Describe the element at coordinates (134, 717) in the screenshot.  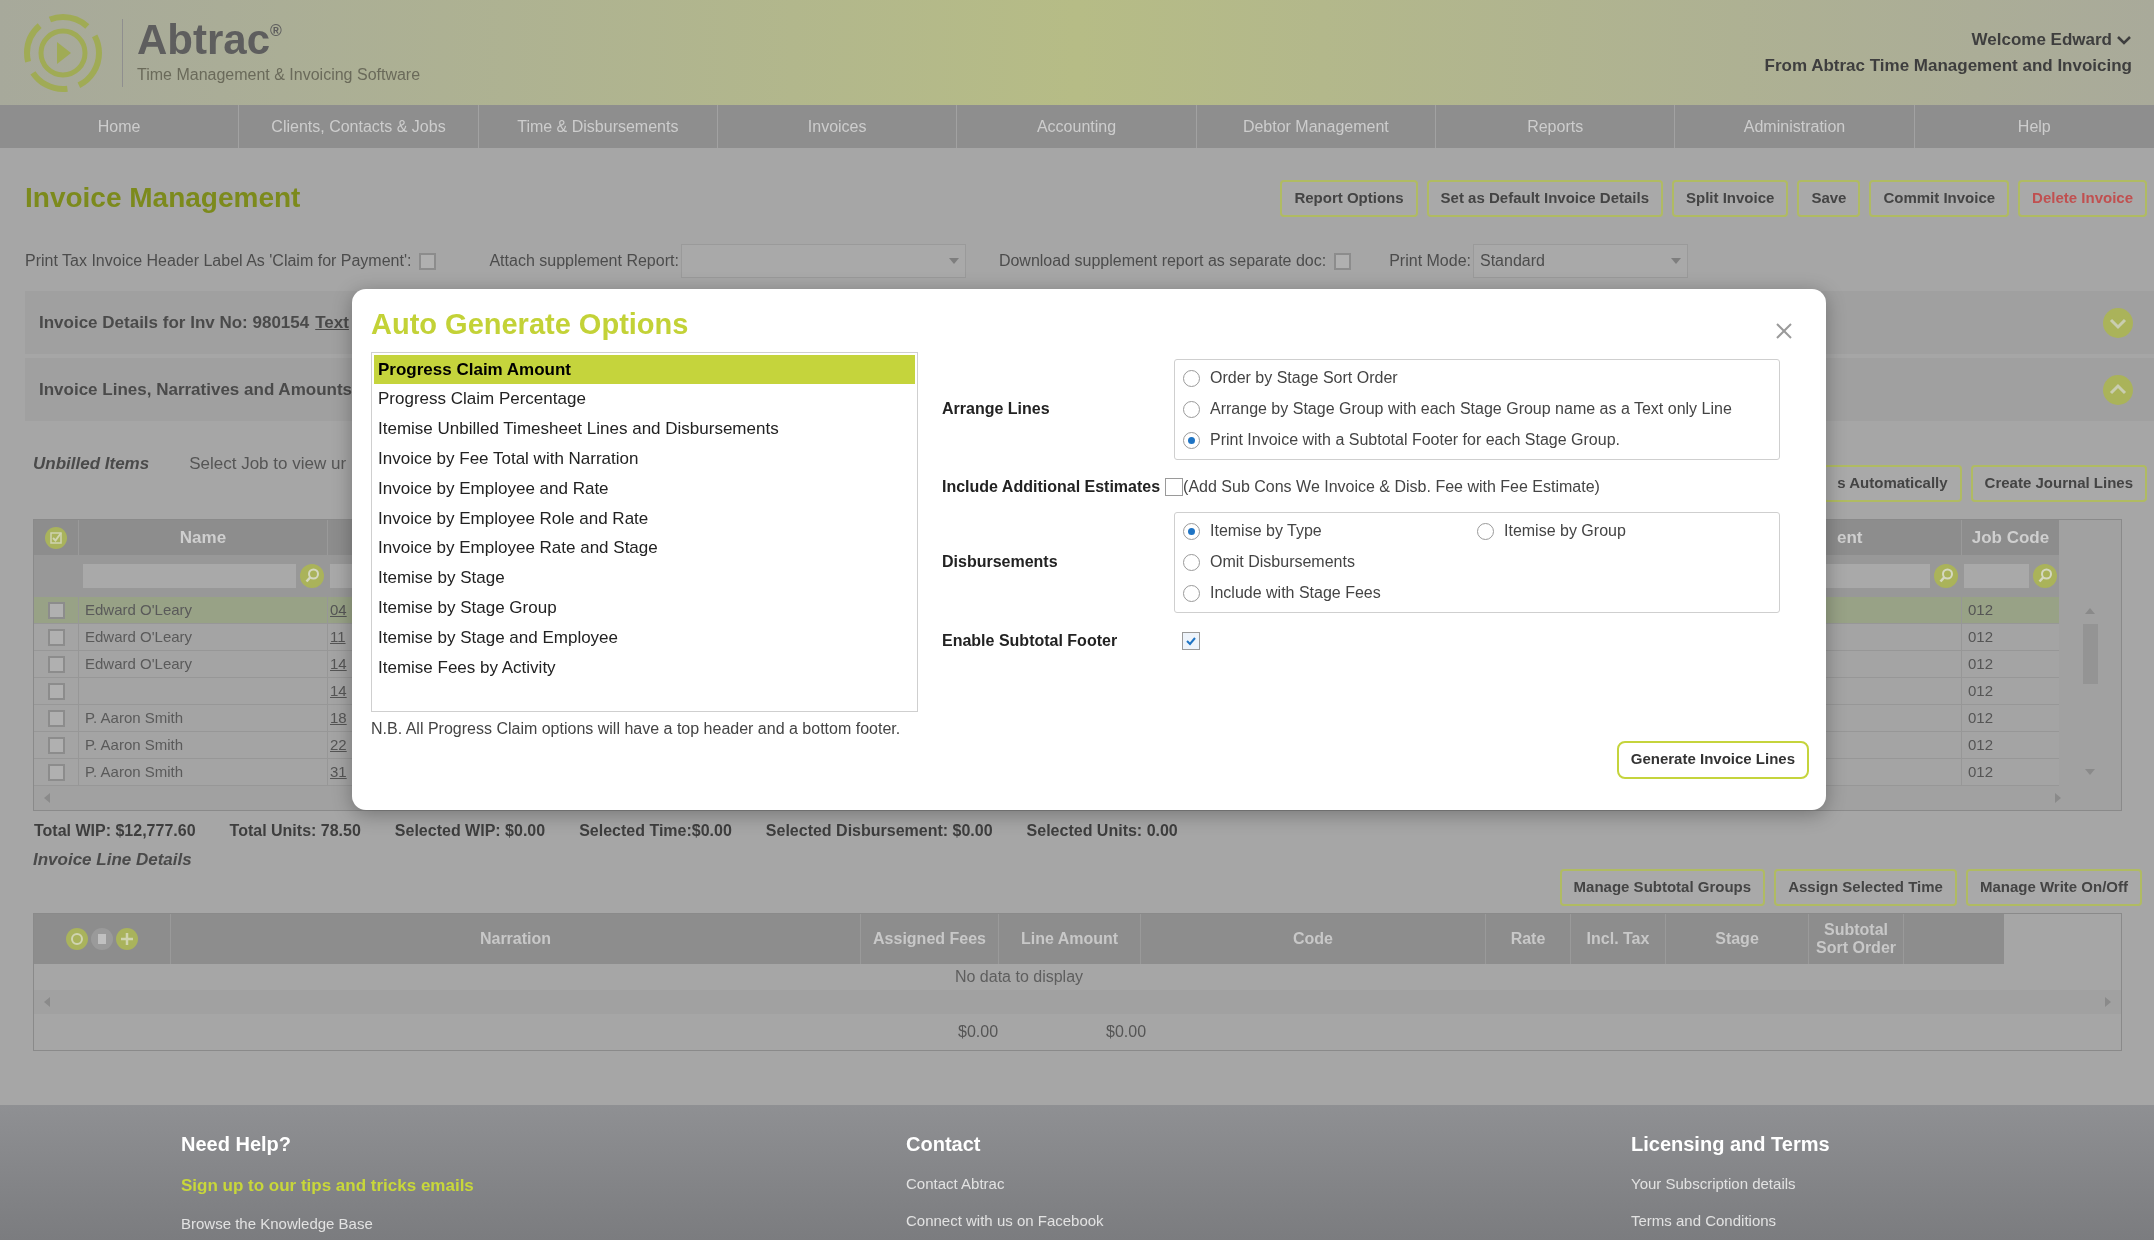
I see `table-cell-text: P. Aaron Smith` at that location.